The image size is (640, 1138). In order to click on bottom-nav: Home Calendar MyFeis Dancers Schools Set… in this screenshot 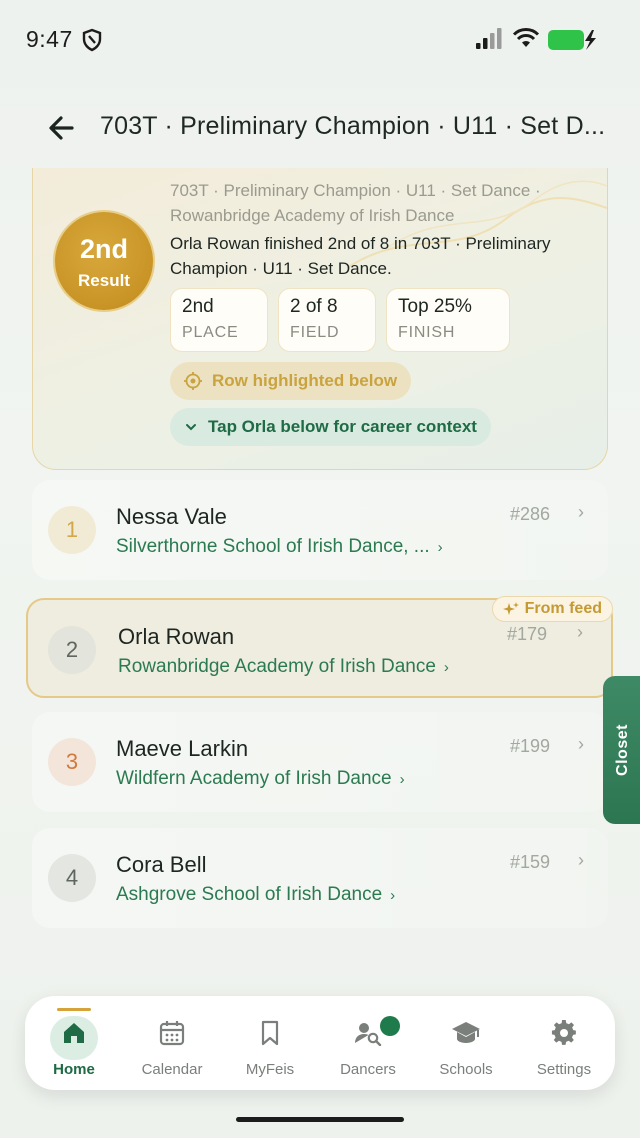, I will do `click(320, 1043)`.